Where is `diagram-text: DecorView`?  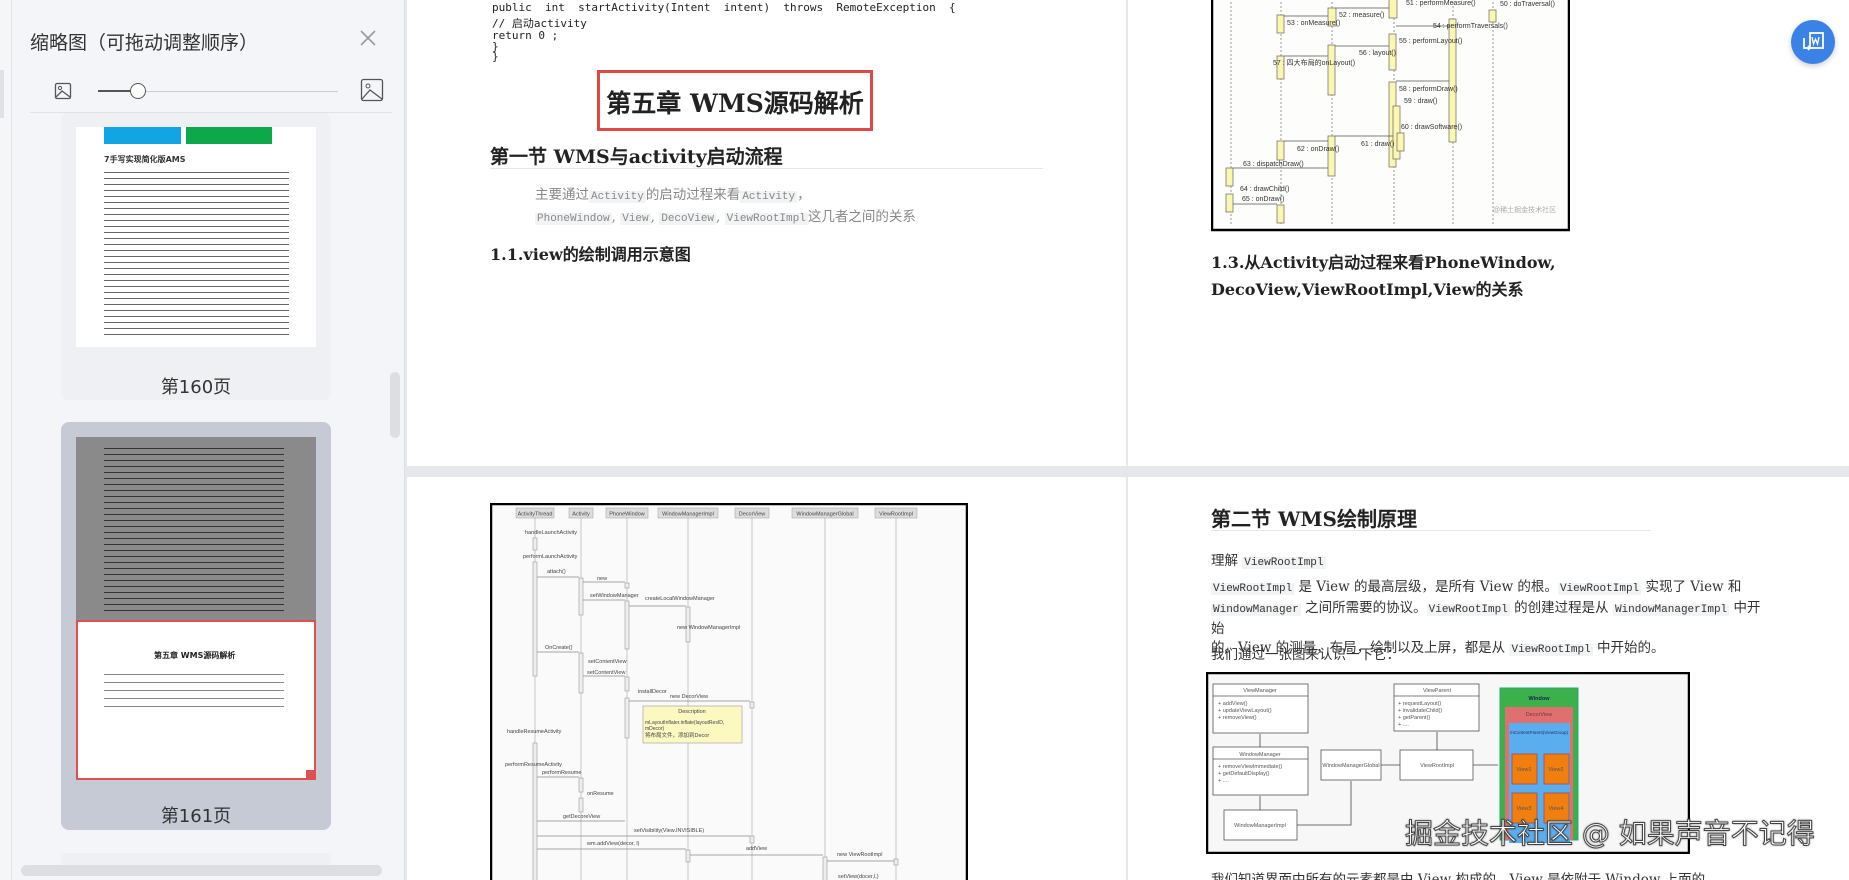 diagram-text: DecorView is located at coordinates (1539, 715).